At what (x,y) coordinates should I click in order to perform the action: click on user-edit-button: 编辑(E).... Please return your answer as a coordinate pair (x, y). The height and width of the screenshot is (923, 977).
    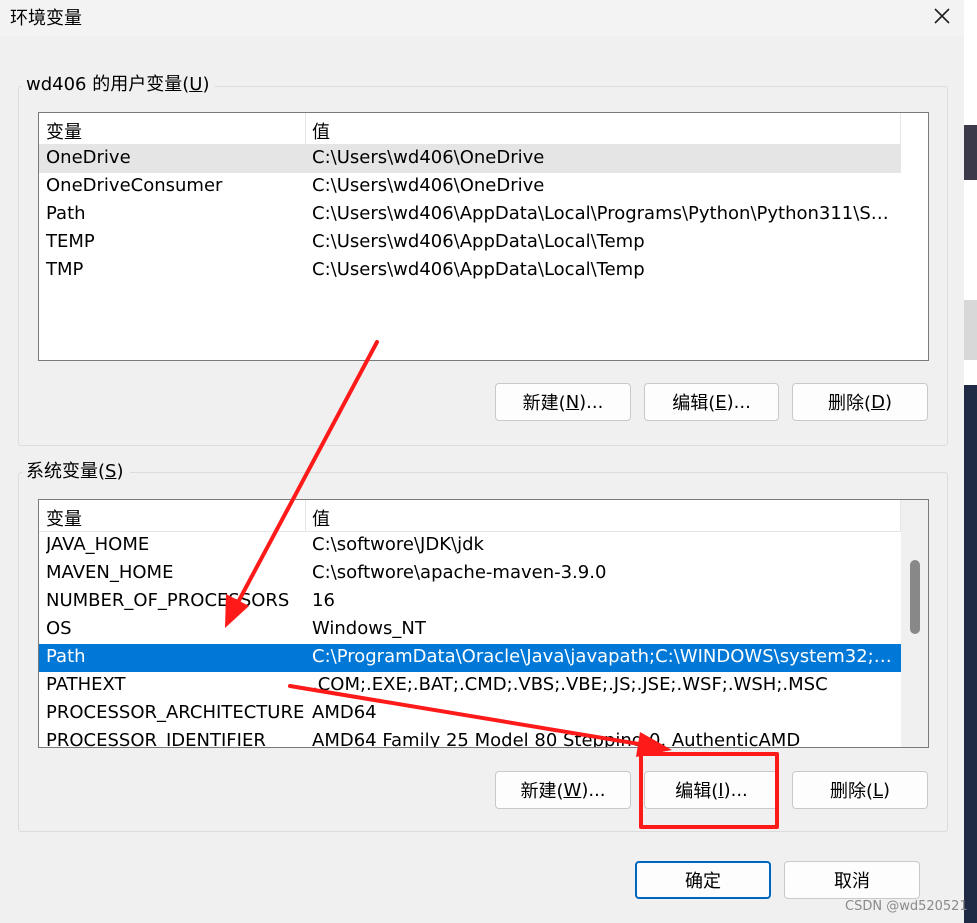
    Looking at the image, I should click on (711, 402).